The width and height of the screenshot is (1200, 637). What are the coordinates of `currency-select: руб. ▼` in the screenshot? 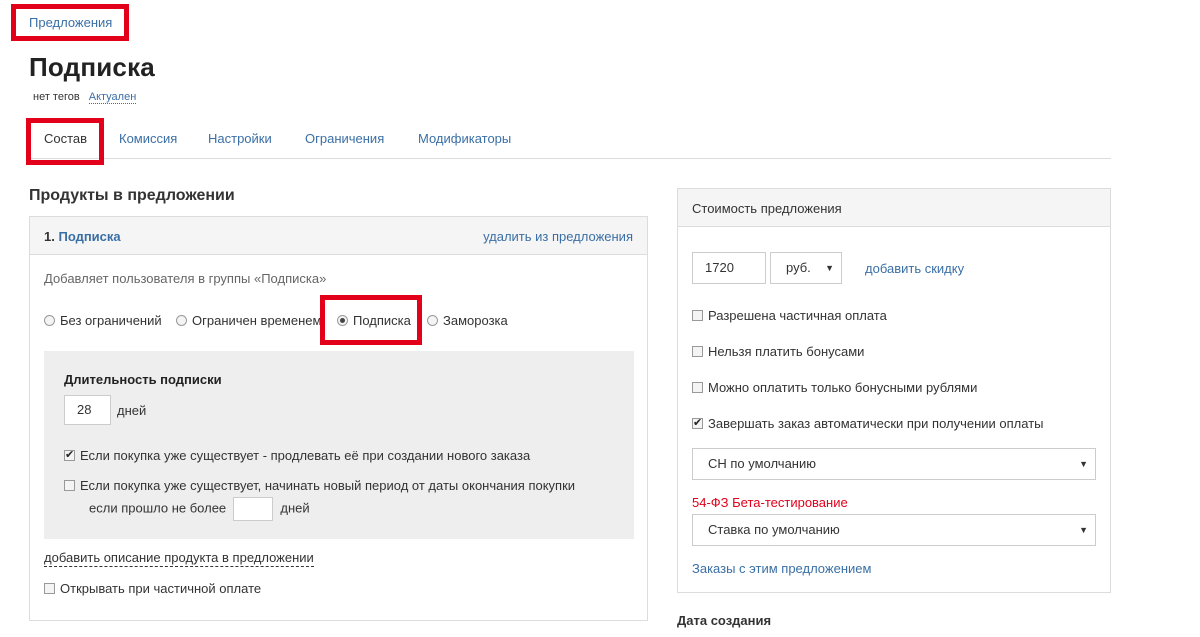 It's located at (806, 268).